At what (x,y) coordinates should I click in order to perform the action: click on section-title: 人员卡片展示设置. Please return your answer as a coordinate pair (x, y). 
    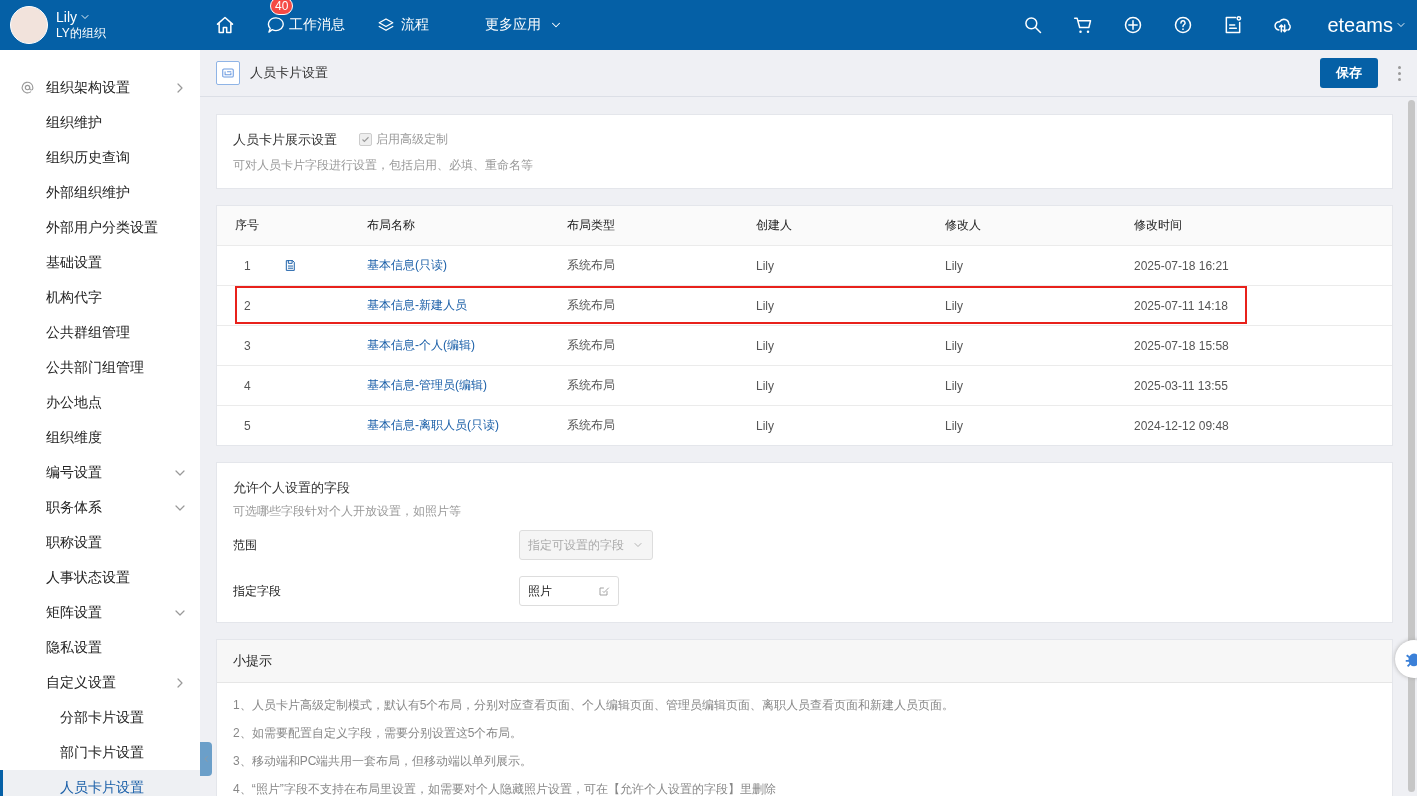
    Looking at the image, I should click on (285, 139).